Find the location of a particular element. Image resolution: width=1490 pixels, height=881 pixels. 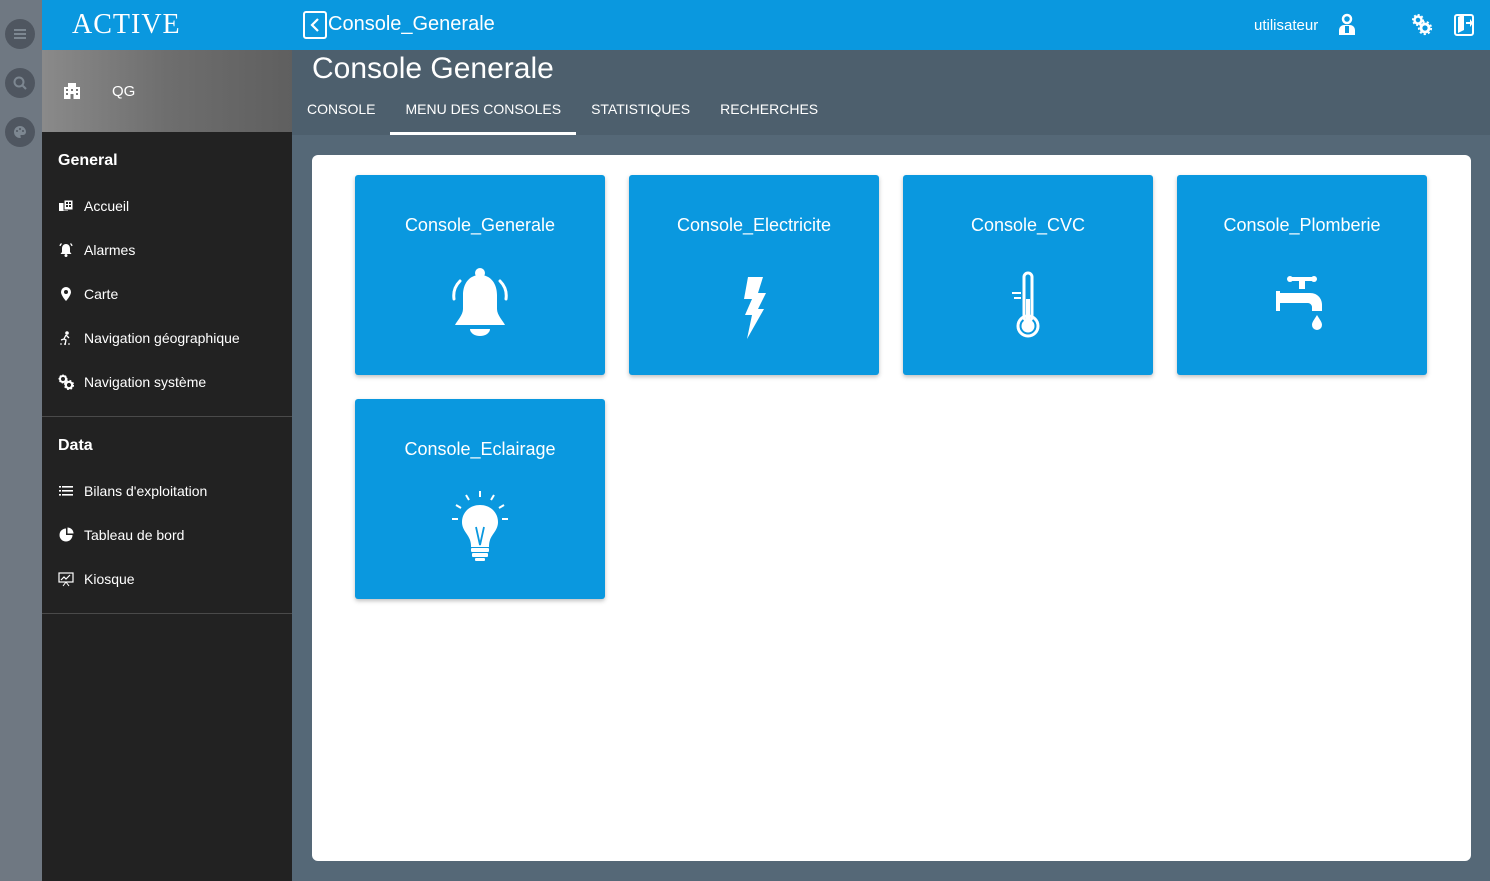

site-selector: QG is located at coordinates (167, 91).